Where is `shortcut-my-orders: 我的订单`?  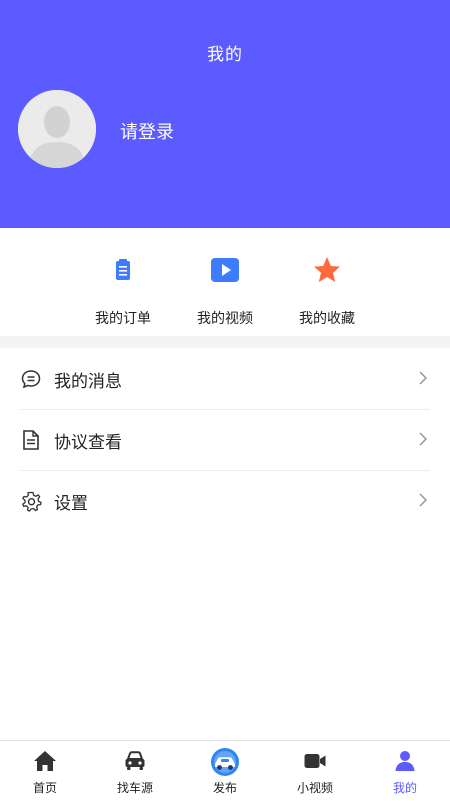
shortcut-my-orders: 我的订单 is located at coordinates (123, 282).